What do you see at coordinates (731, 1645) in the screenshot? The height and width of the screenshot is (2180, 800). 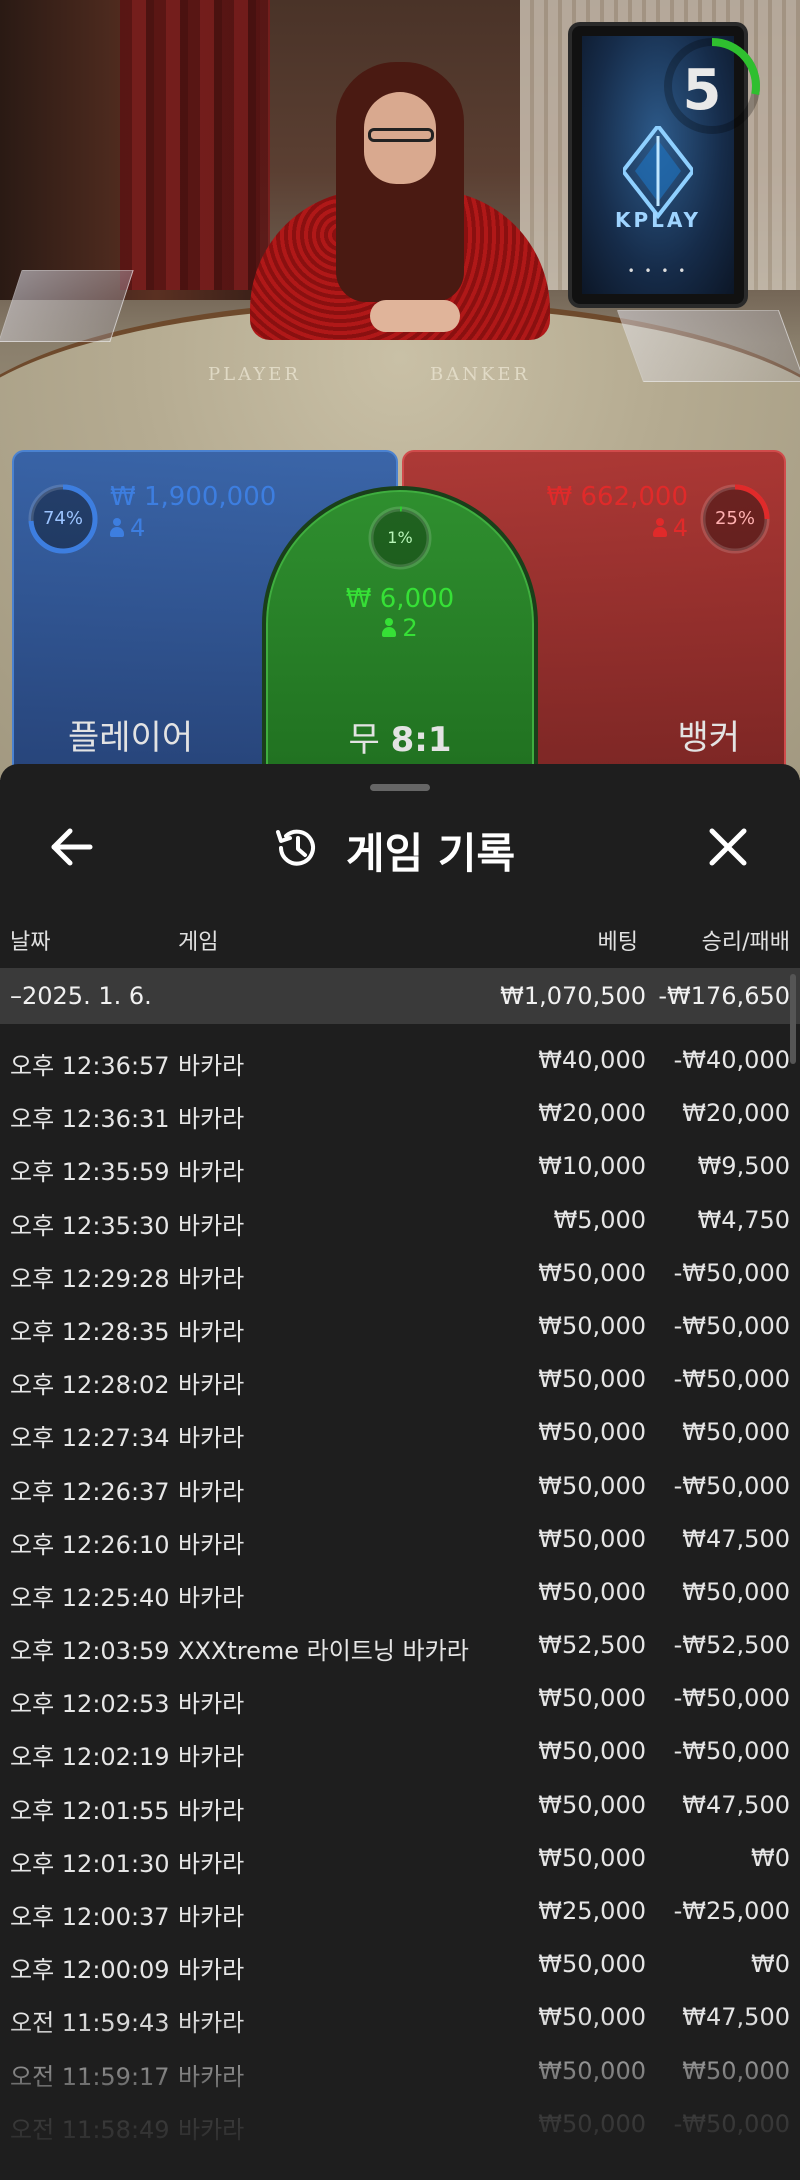 I see `row-result: -₩52,500` at bounding box center [731, 1645].